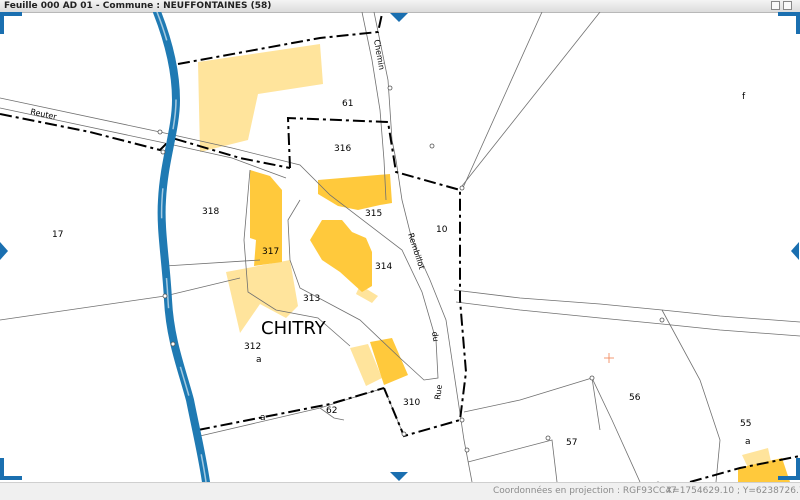 This screenshot has height=500, width=800. What do you see at coordinates (210, 212) in the screenshot?
I see `parcel-label: 318` at bounding box center [210, 212].